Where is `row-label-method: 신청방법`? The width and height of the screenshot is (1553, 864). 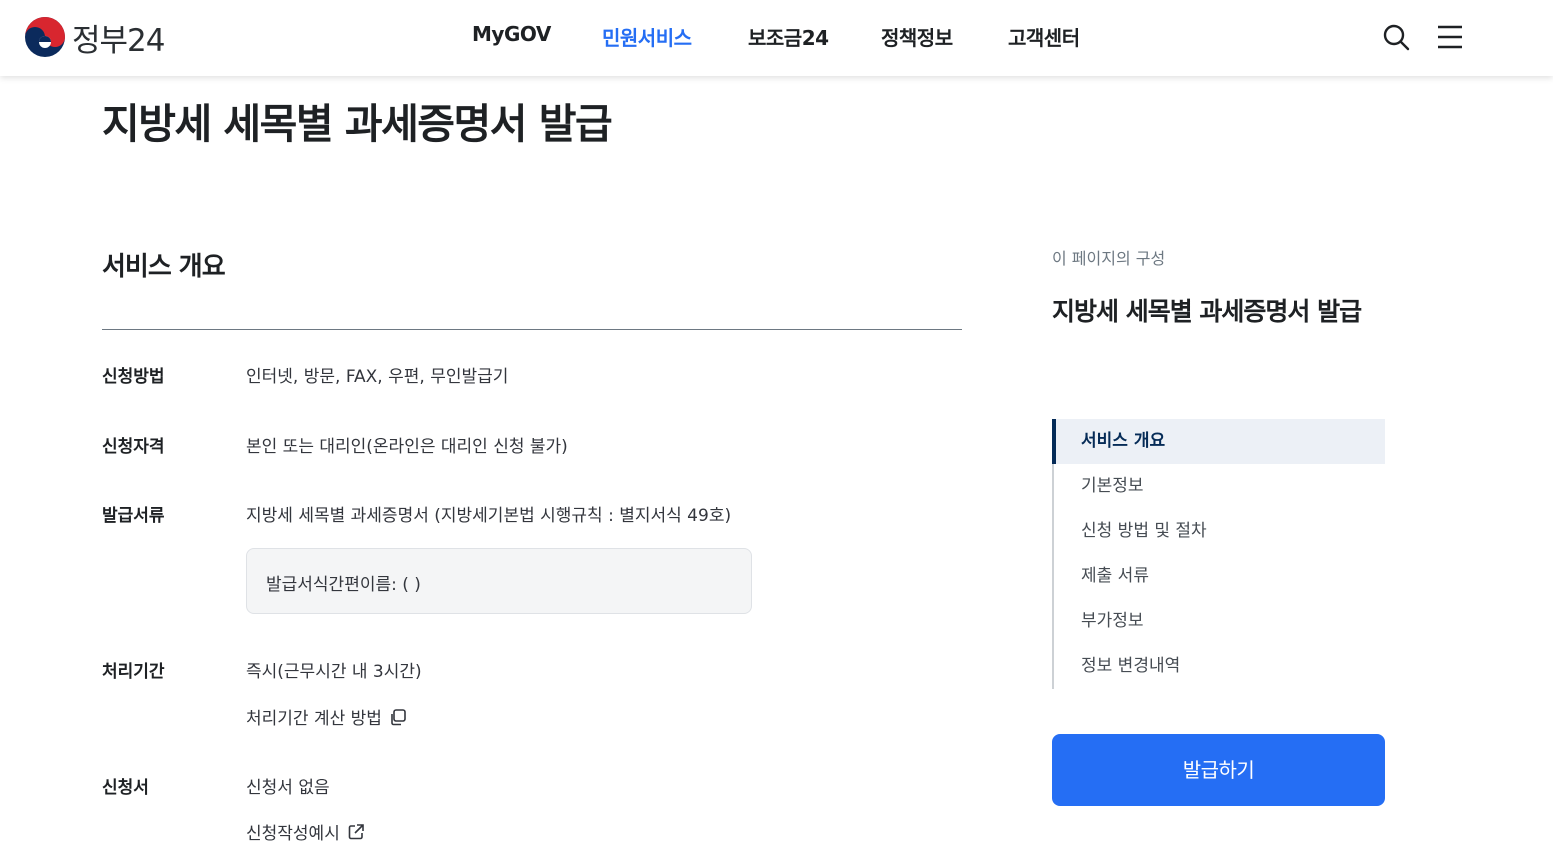 row-label-method: 신청방법 is located at coordinates (133, 377).